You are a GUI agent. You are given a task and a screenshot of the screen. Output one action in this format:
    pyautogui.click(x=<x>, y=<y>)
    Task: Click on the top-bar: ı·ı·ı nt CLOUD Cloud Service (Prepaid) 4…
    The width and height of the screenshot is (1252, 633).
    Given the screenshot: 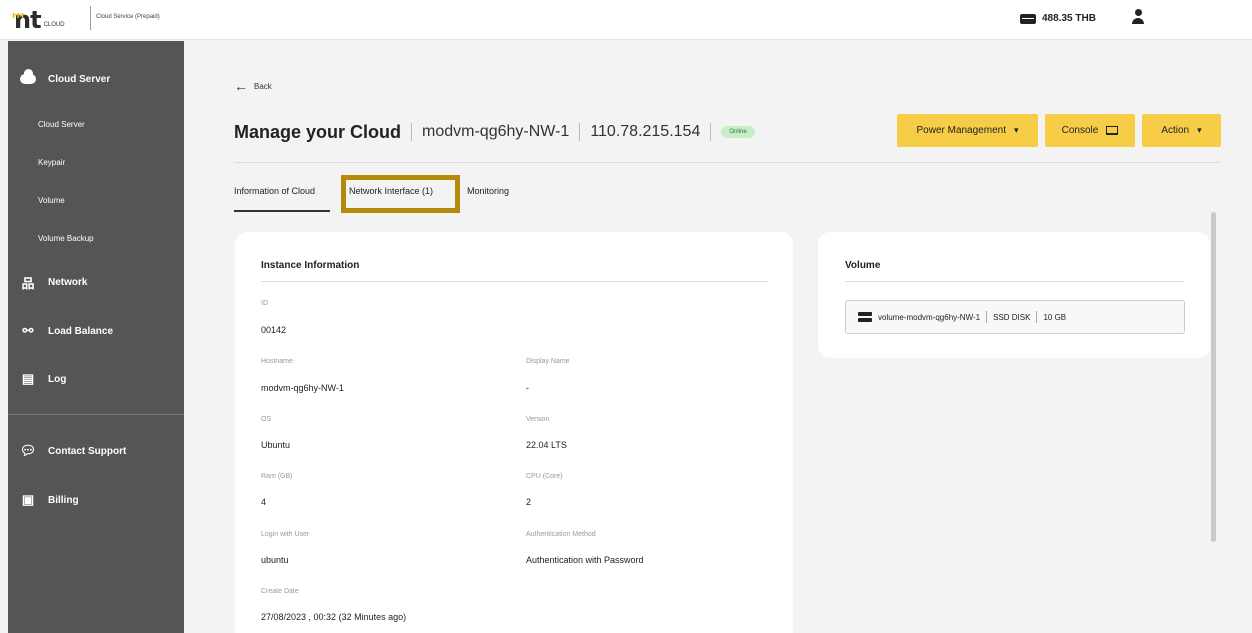 What is the action you would take?
    pyautogui.click(x=626, y=20)
    